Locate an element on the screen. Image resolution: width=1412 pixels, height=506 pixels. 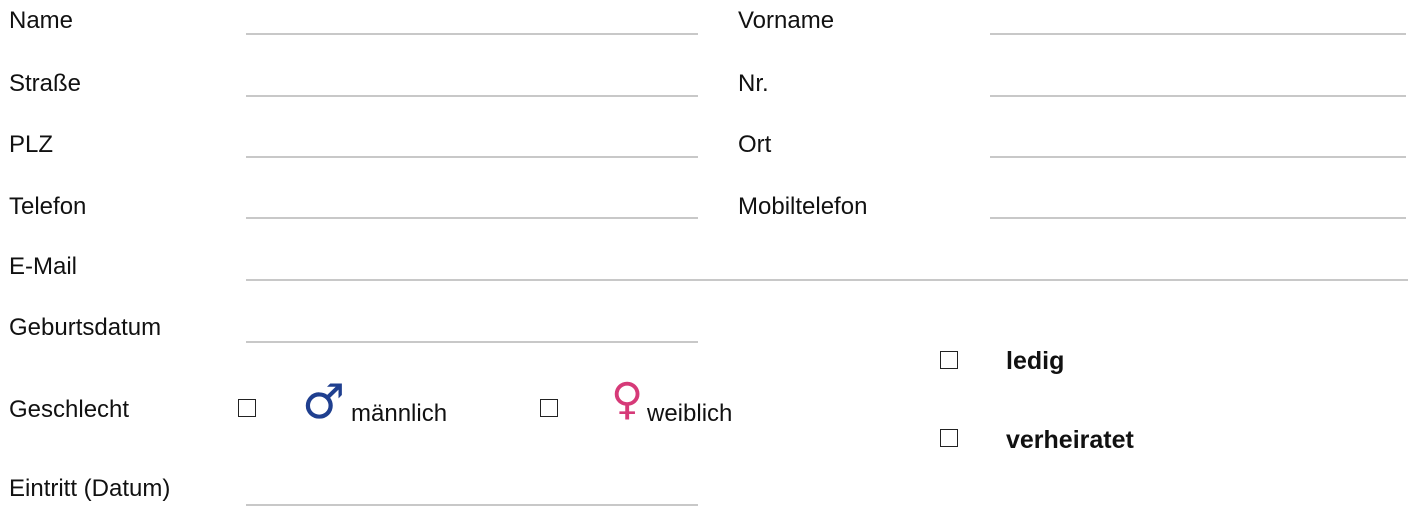
name-label: Name is located at coordinates (41, 20).